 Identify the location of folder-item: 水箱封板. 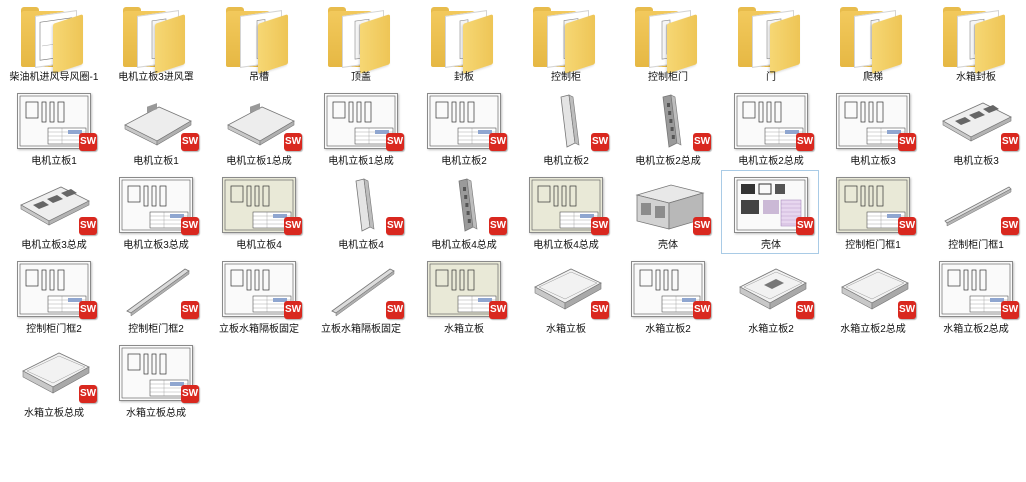
(975, 44).